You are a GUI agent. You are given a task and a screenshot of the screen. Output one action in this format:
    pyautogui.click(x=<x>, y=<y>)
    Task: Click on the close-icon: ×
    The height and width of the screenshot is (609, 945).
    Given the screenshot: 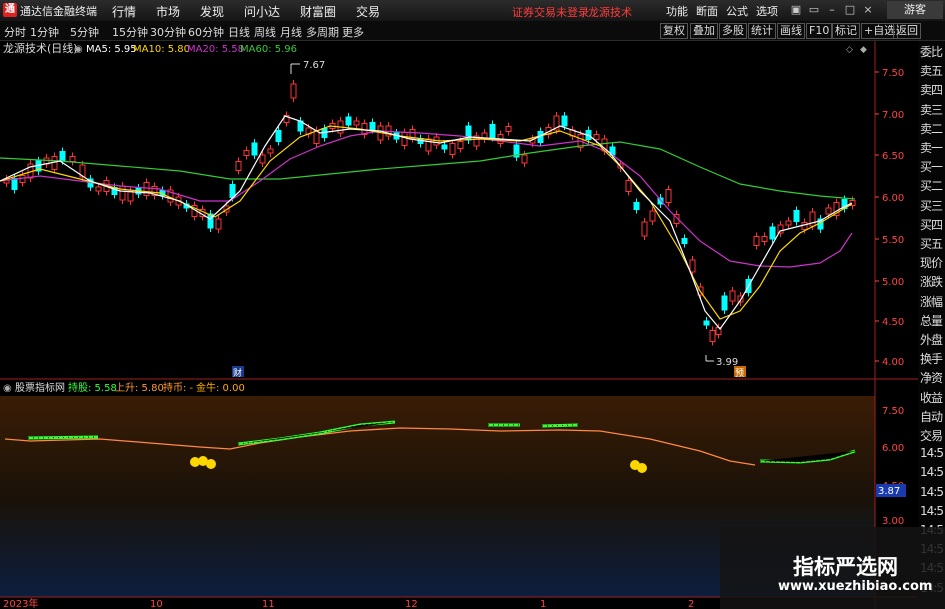 What is the action you would take?
    pyautogui.click(x=868, y=10)
    